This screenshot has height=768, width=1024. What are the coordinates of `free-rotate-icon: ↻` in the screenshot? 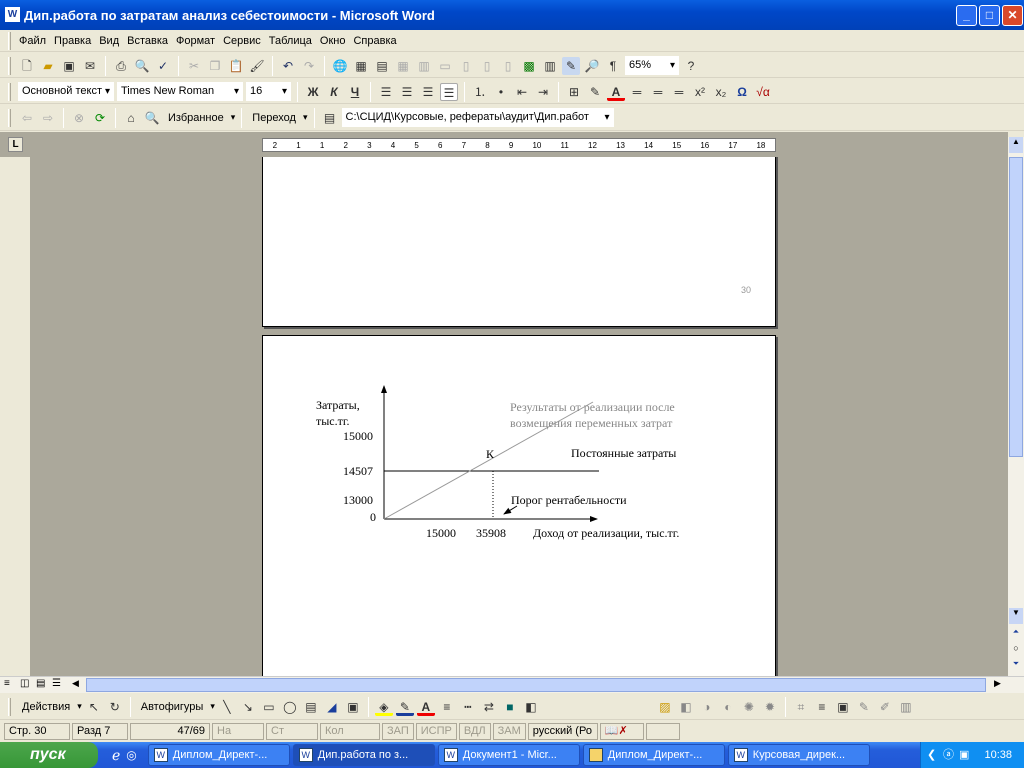 It's located at (115, 707).